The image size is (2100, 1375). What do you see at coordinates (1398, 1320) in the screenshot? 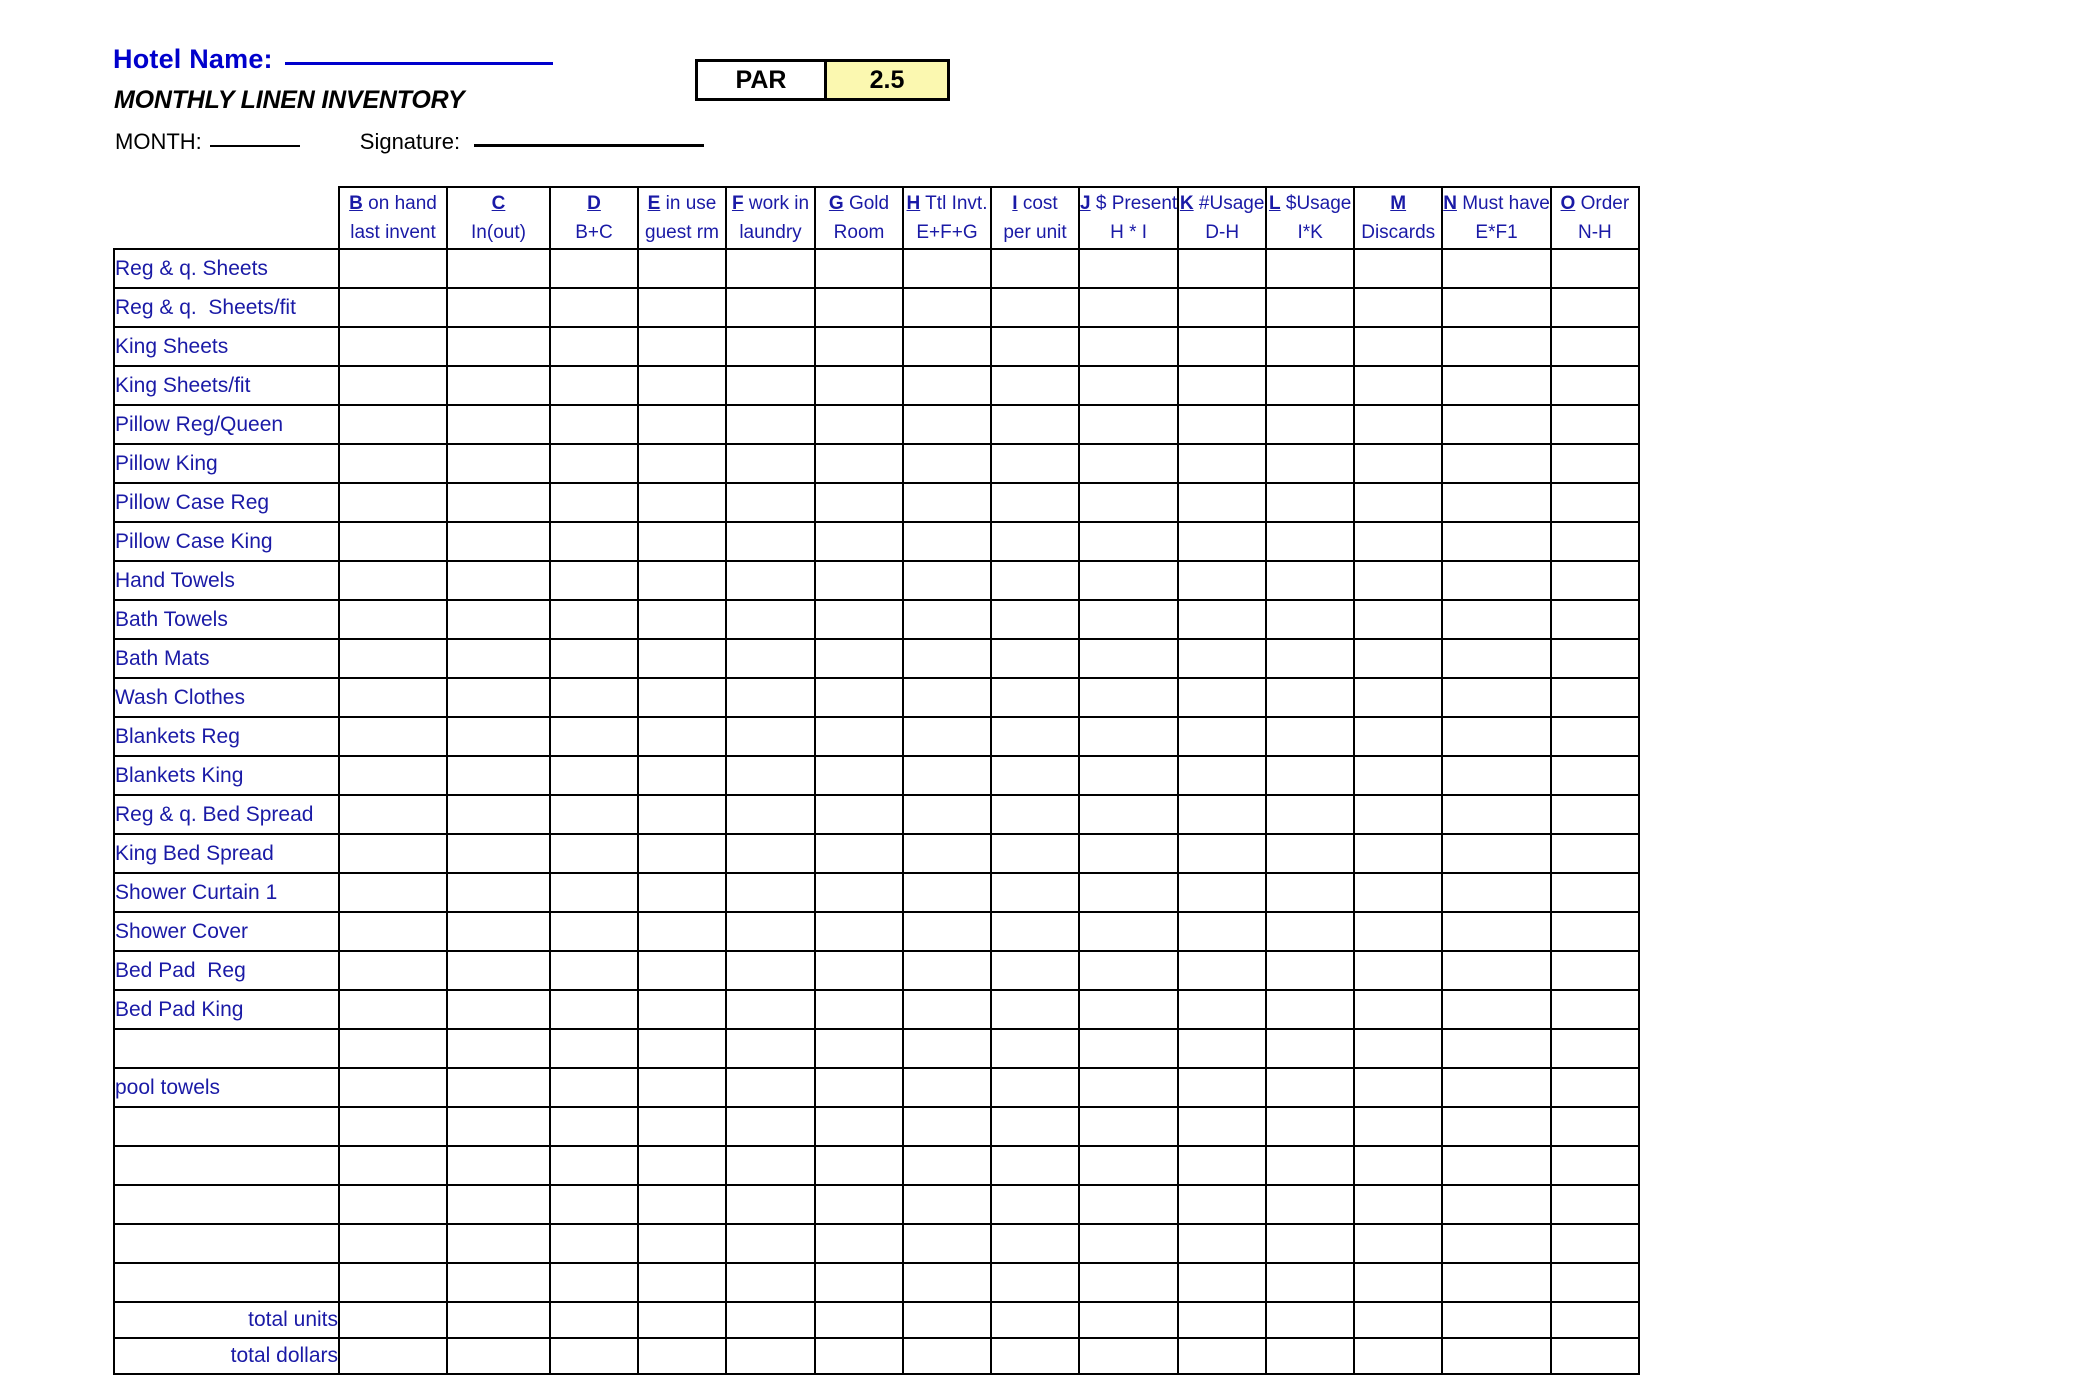
I see `totals-cell-m` at bounding box center [1398, 1320].